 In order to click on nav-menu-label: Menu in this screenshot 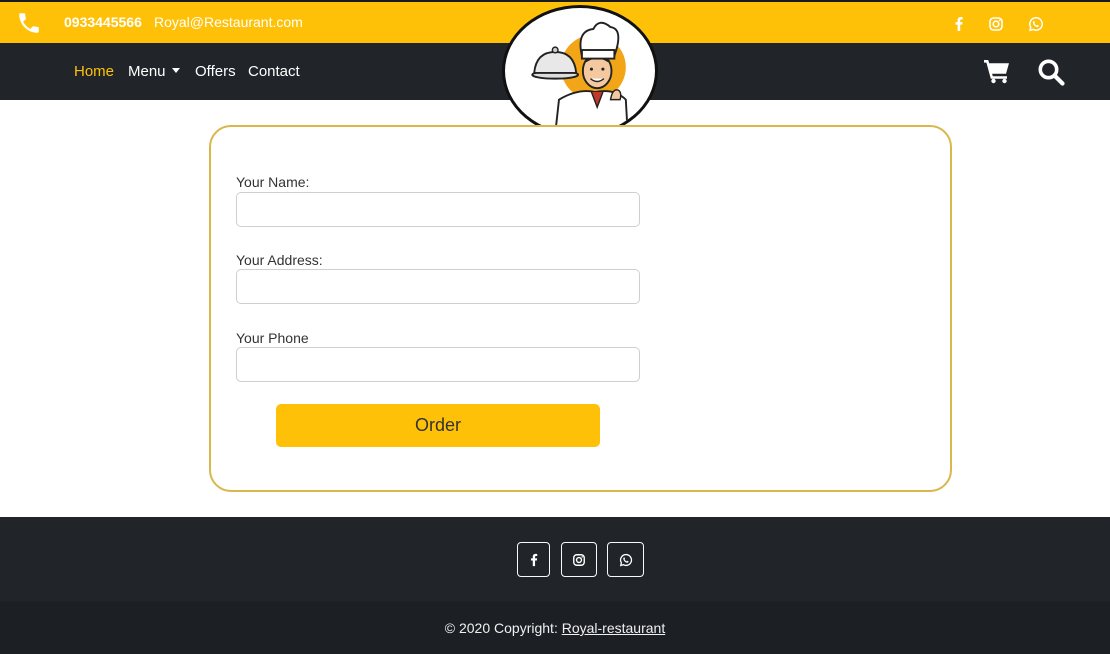, I will do `click(147, 71)`.